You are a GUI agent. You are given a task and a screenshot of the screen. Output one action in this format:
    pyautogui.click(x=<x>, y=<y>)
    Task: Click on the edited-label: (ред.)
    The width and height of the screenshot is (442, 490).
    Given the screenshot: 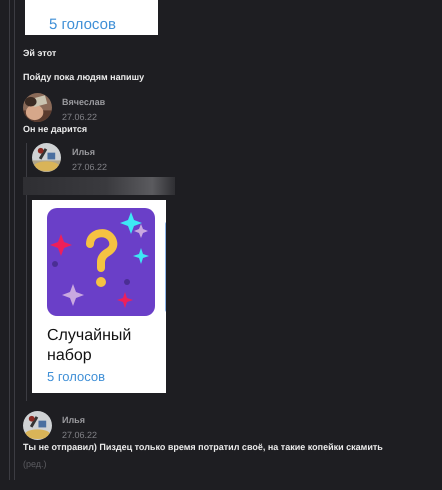 What is the action you would take?
    pyautogui.click(x=35, y=464)
    